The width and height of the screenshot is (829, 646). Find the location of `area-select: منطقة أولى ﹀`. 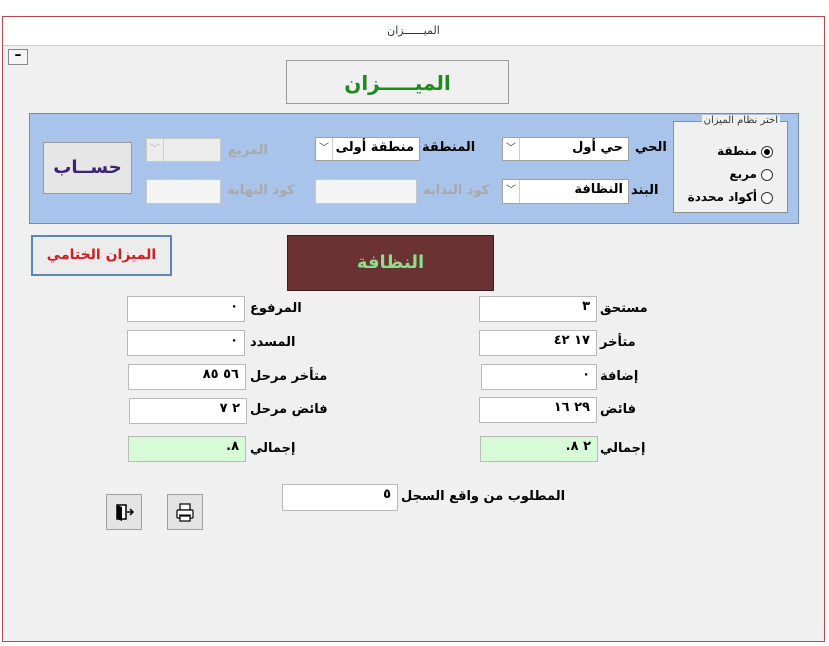

area-select: منطقة أولى ﹀ is located at coordinates (367, 149).